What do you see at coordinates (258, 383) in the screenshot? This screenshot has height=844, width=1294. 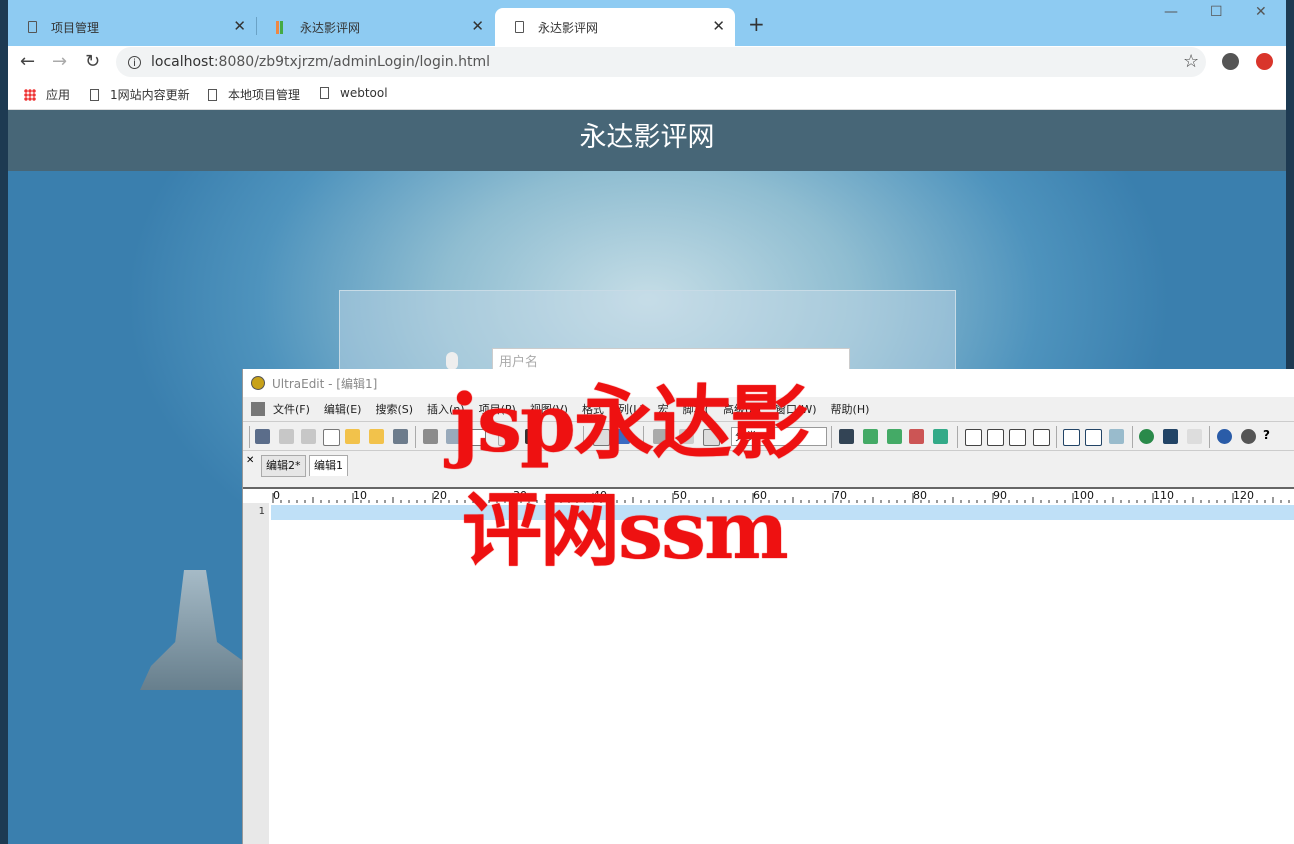 I see `ultraedit-logo-icon` at bounding box center [258, 383].